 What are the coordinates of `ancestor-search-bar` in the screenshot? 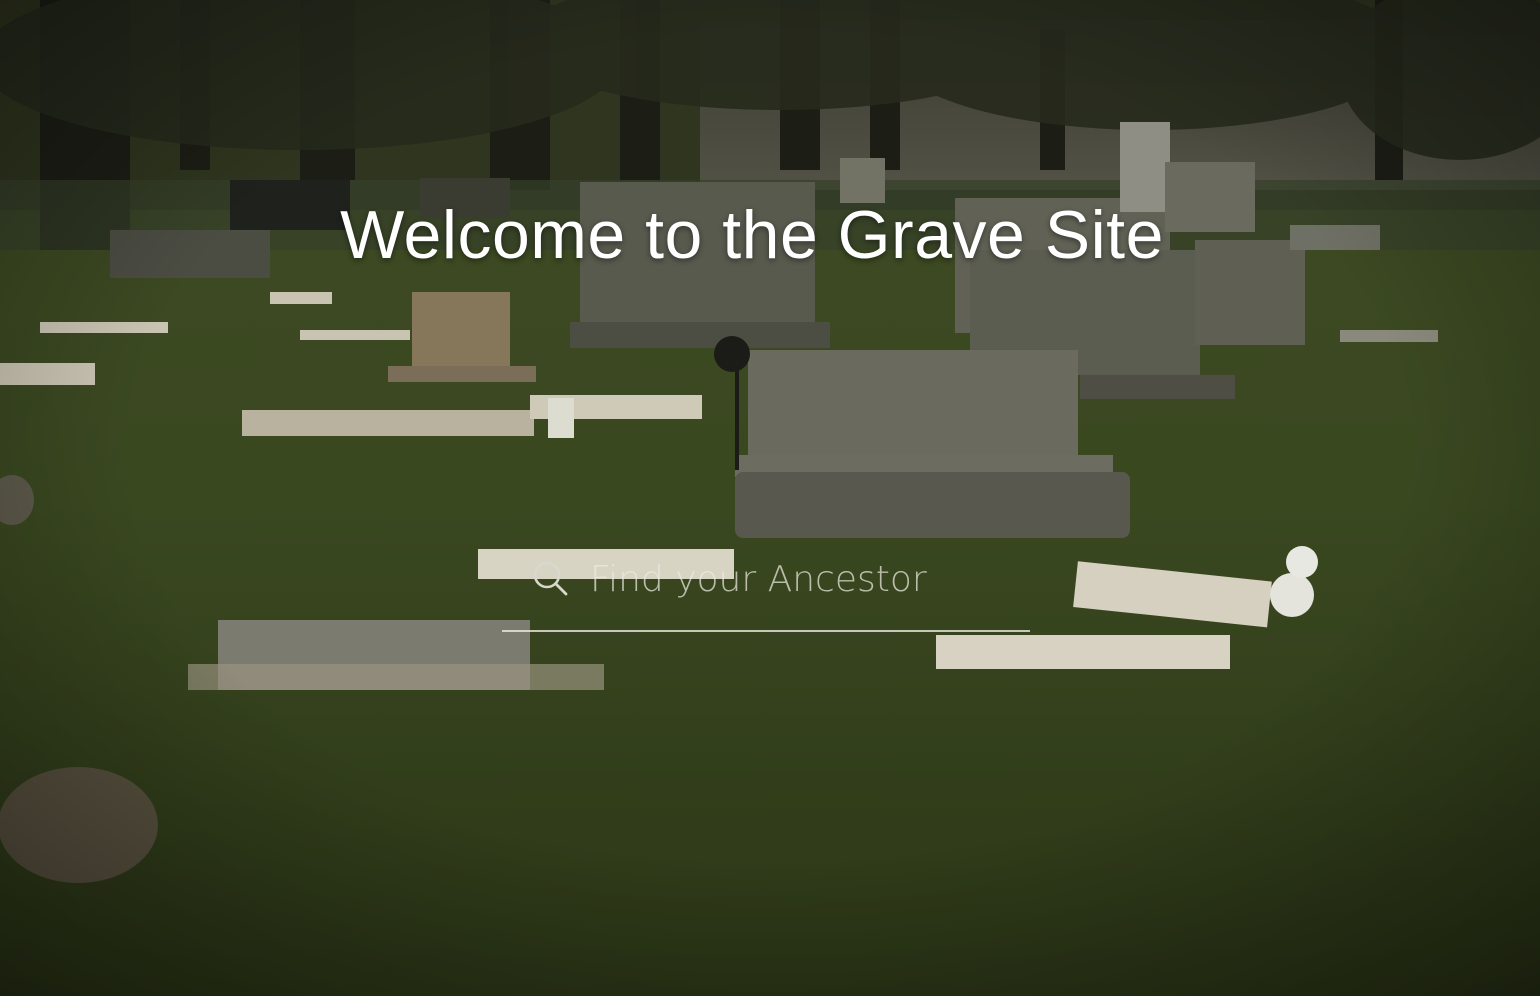 It's located at (766, 586).